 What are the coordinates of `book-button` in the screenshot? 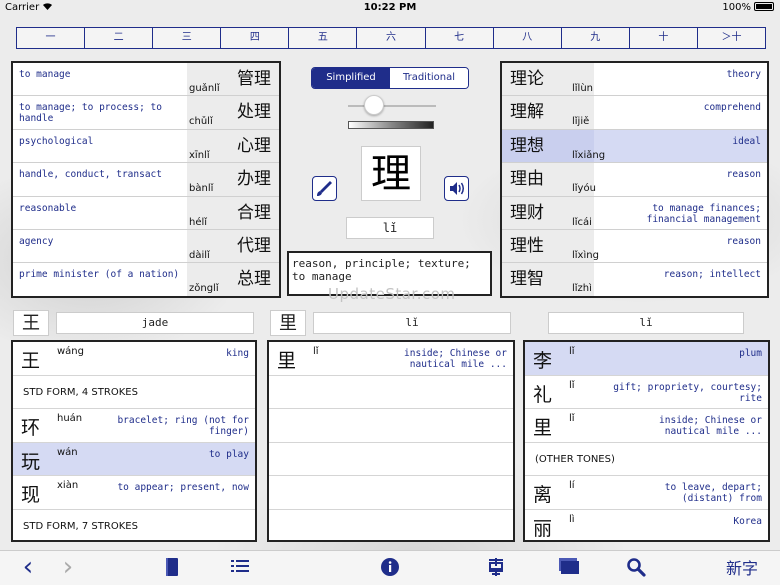 It's located at (172, 569).